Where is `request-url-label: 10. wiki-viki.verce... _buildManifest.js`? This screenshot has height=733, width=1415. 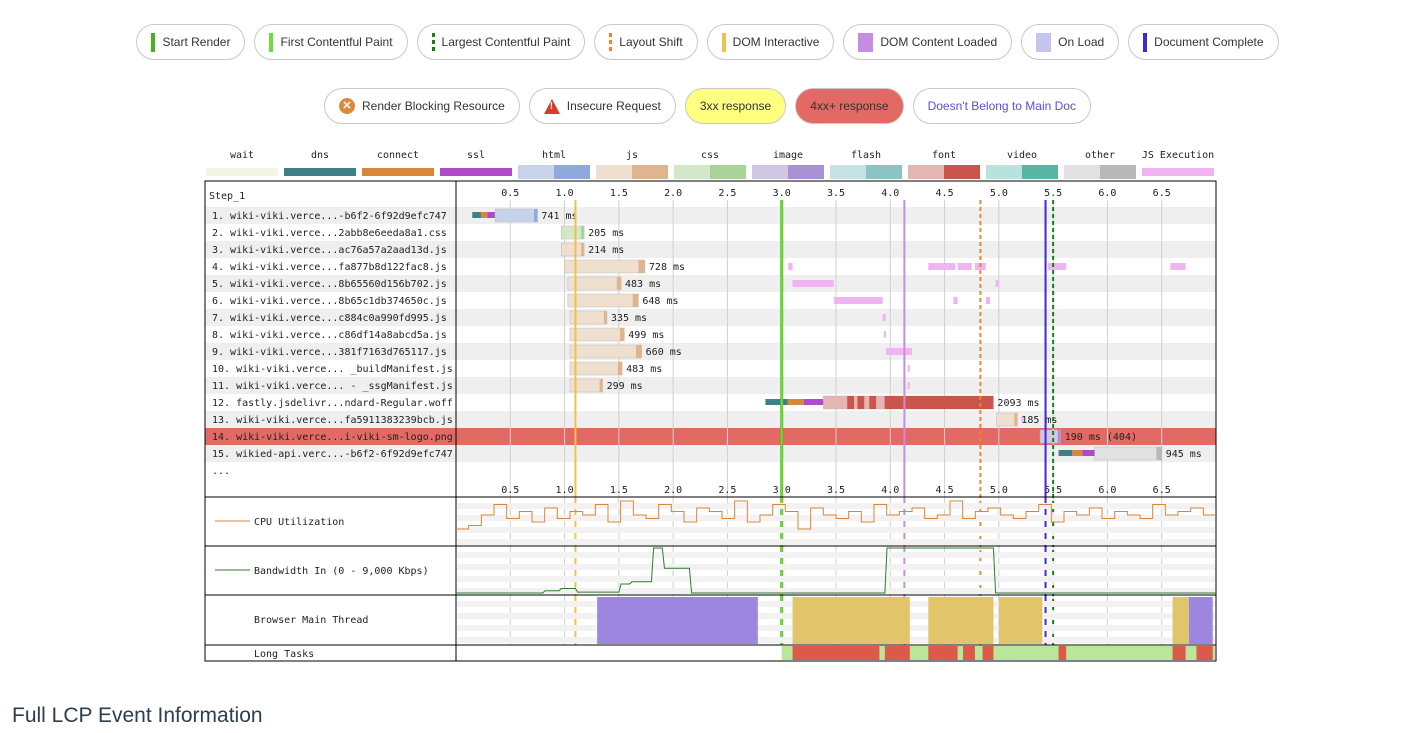
request-url-label: 10. wiki-viki.verce... _buildManifest.js is located at coordinates (332, 369).